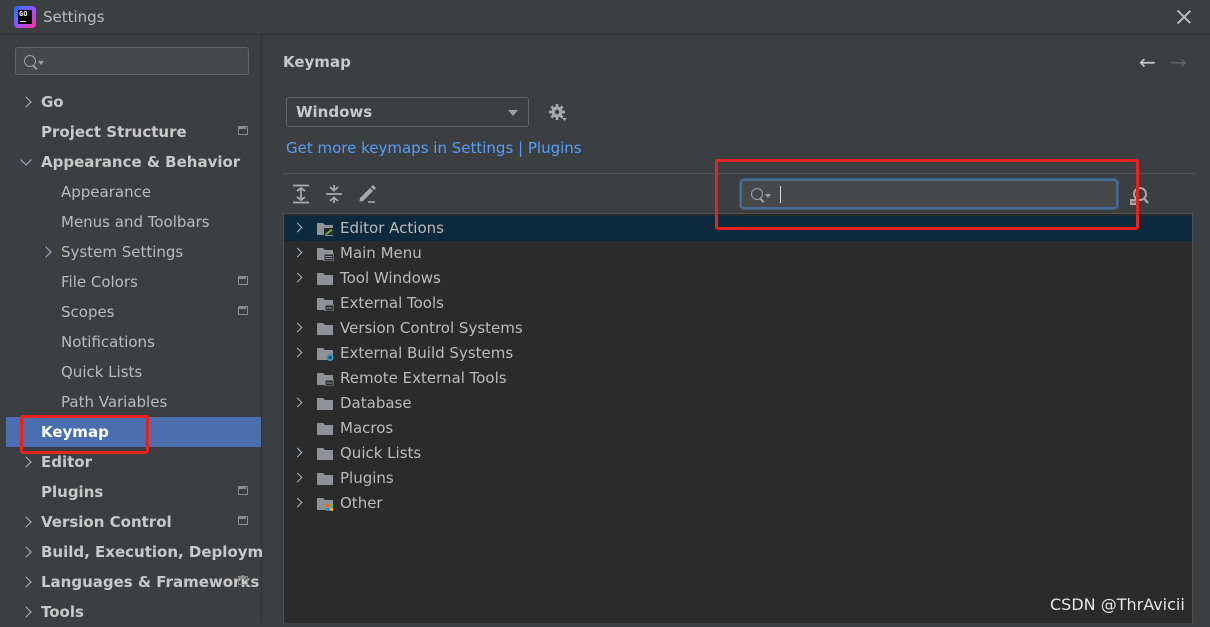  Describe the element at coordinates (141, 162) in the screenshot. I see `sidebar-item-label: Appearance & Behavior` at that location.